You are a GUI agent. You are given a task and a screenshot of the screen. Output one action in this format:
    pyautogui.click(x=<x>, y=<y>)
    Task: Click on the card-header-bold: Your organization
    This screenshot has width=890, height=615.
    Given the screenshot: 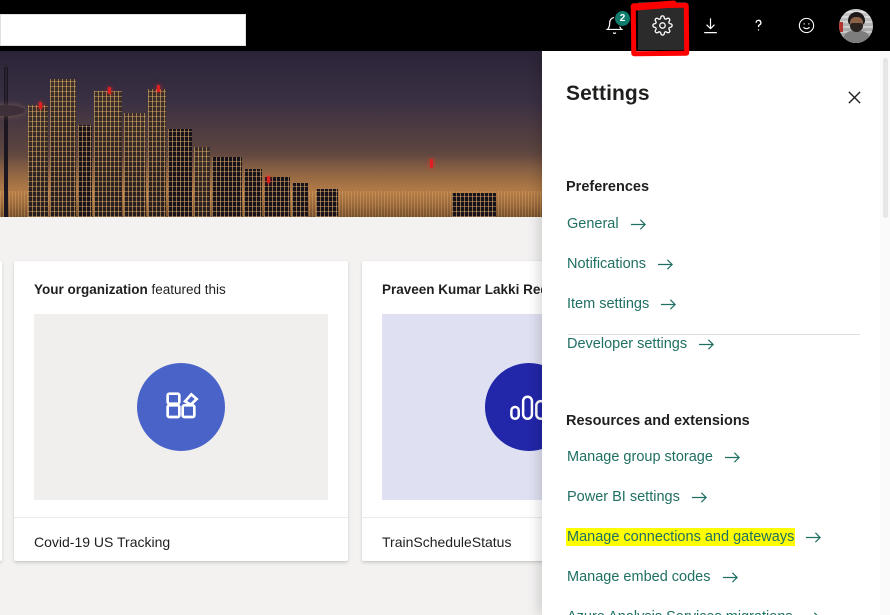 What is the action you would take?
    pyautogui.click(x=91, y=289)
    